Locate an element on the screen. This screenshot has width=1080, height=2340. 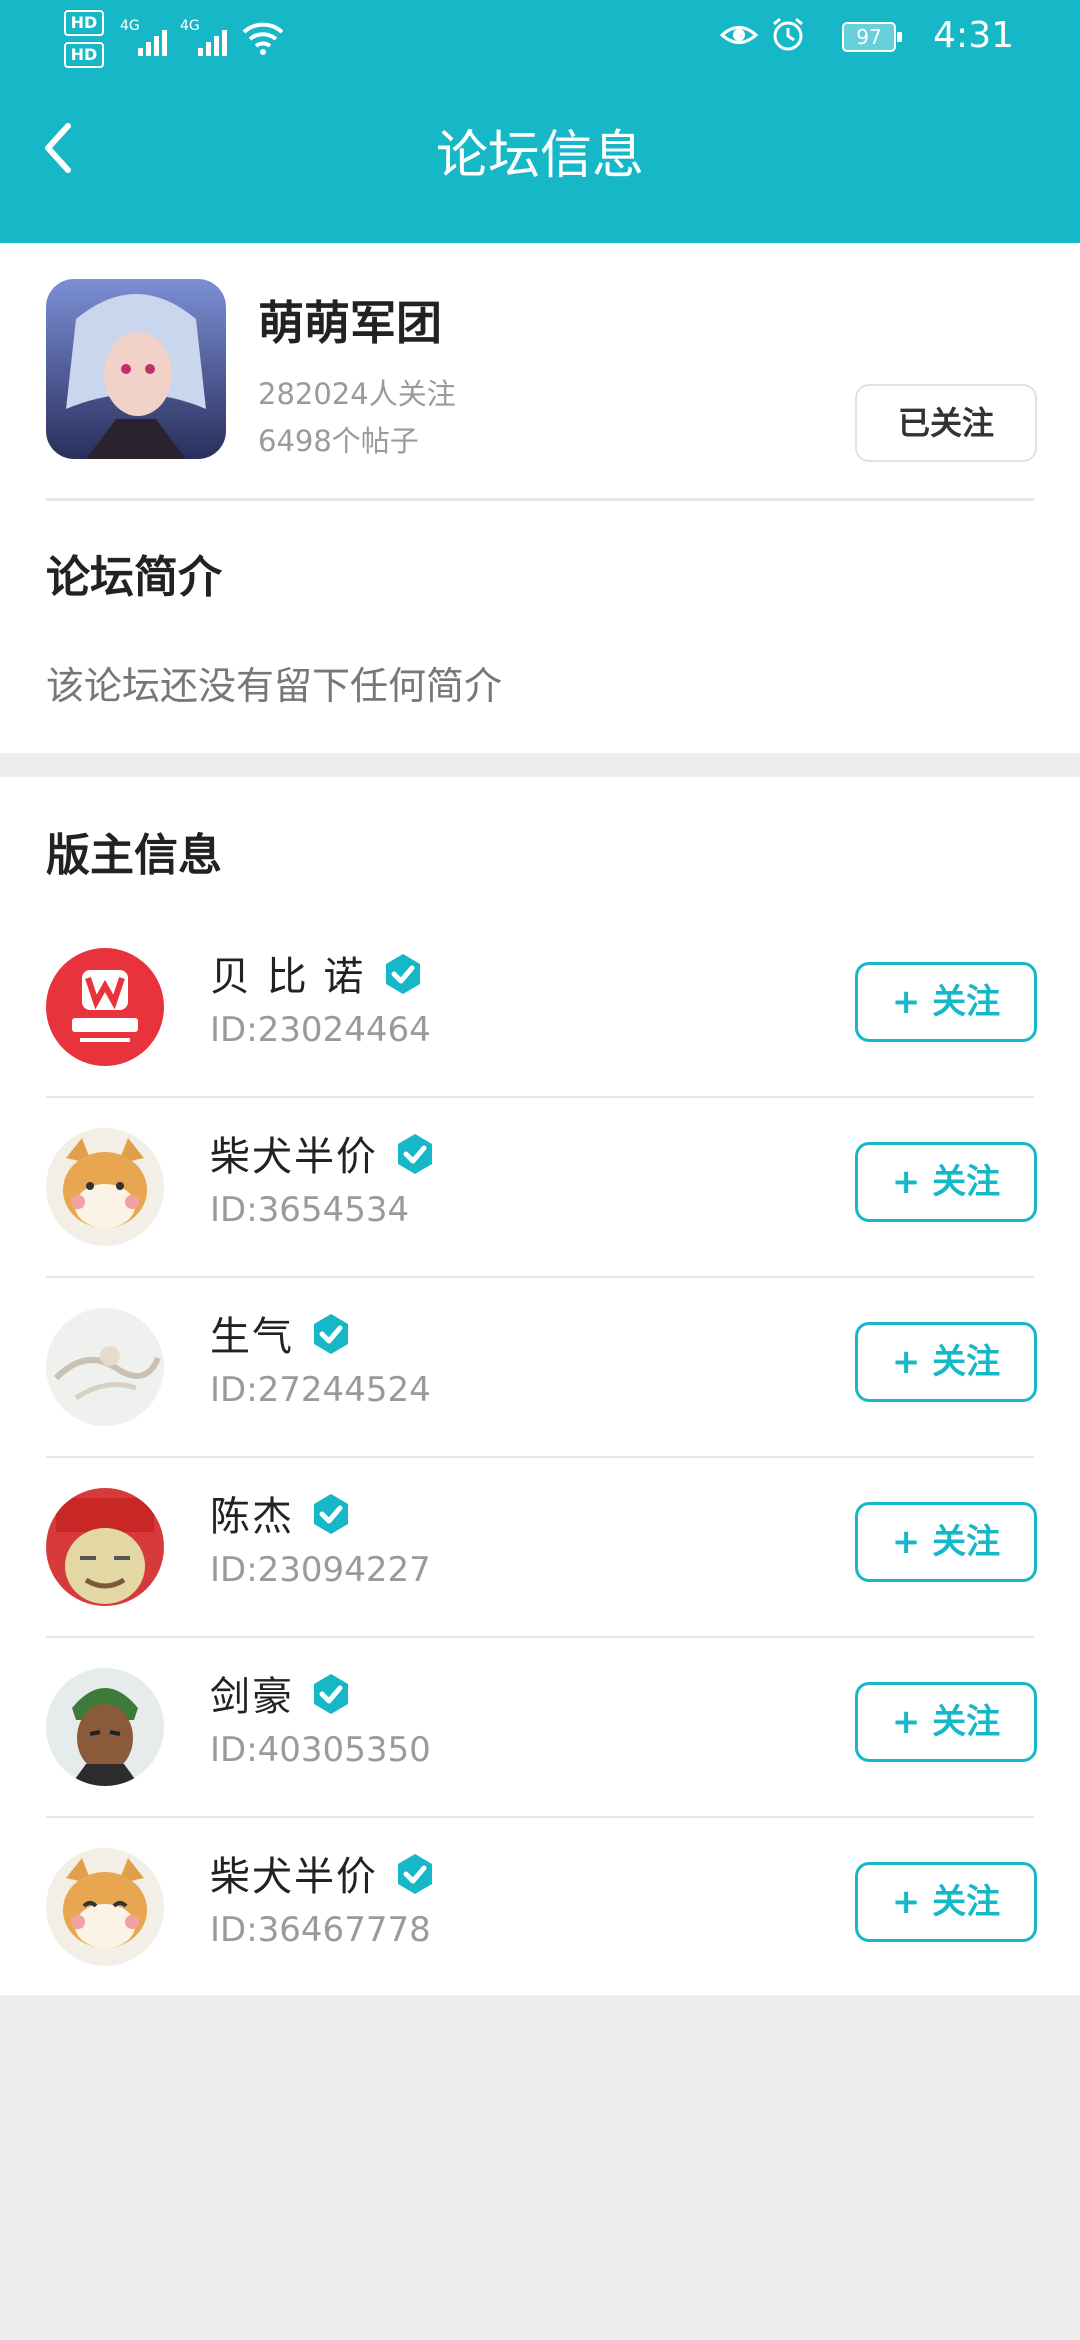
moderator-row: 生气 ID:27244524 + 关注 is located at coordinates (540, 1368).